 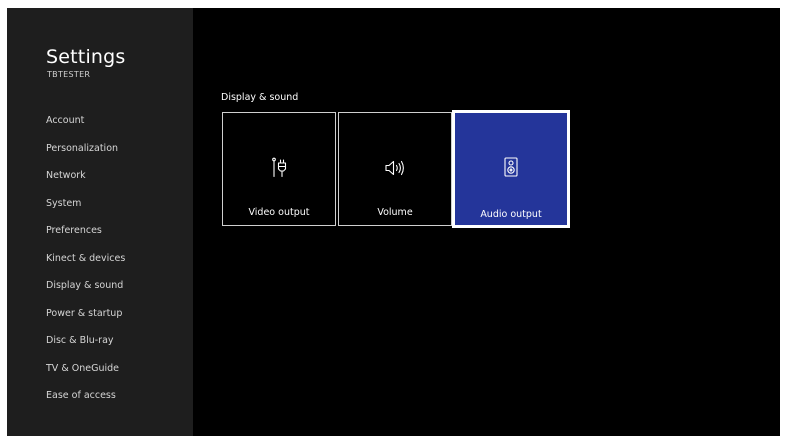 I want to click on section-title: Display & sound, so click(x=260, y=97).